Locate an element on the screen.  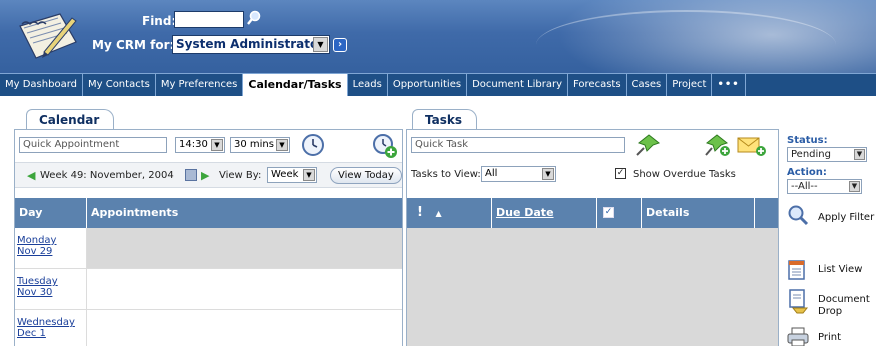
day-column-header: Day is located at coordinates (51, 213).